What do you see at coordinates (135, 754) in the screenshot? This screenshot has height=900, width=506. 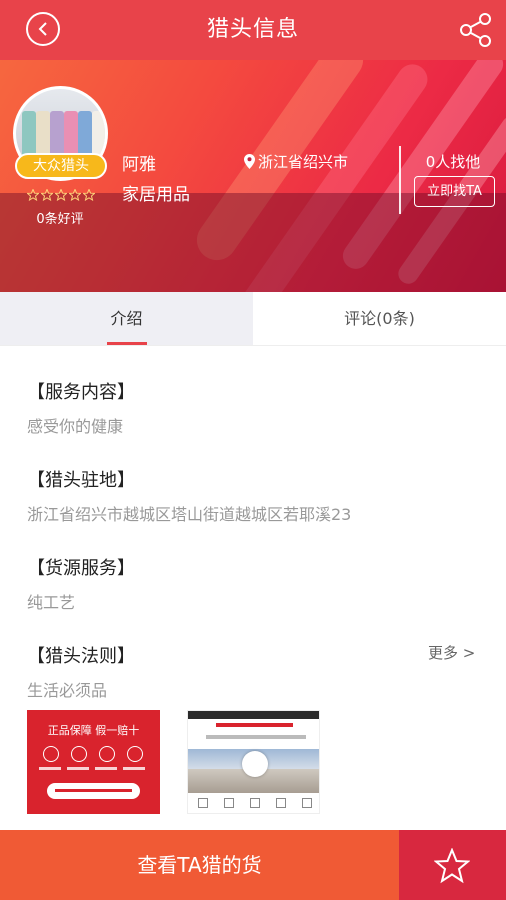 I see `refund-icon` at bounding box center [135, 754].